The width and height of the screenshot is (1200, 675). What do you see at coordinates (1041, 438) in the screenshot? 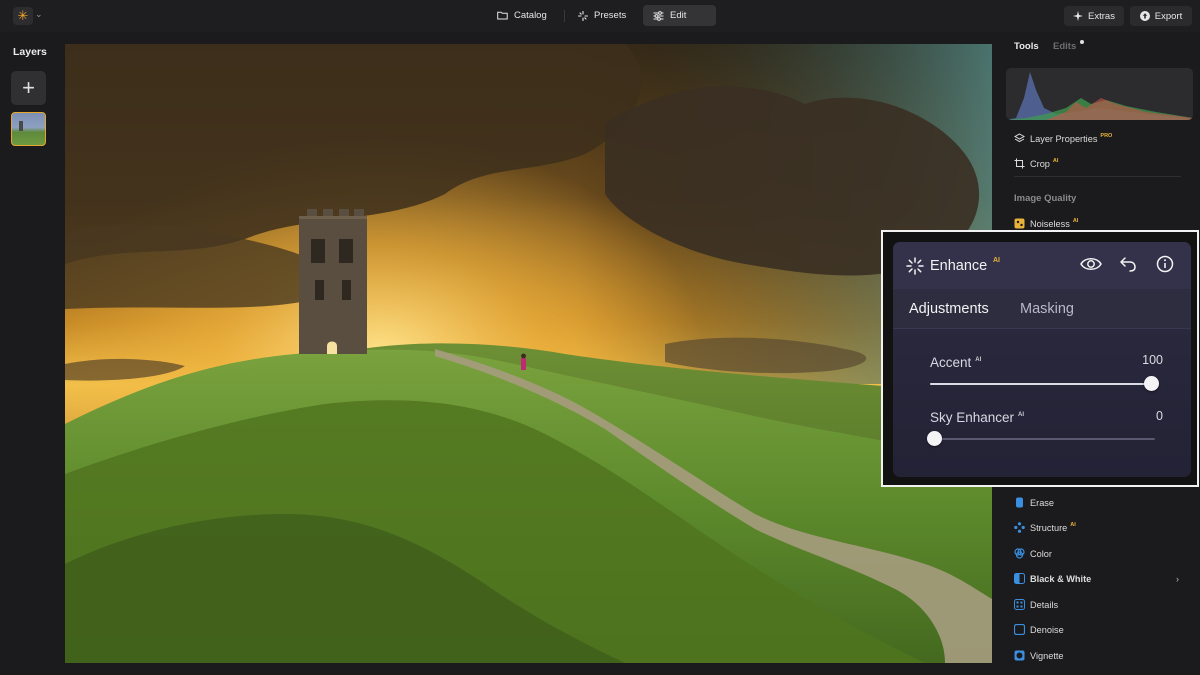
I see `sky-enhancer-slider` at bounding box center [1041, 438].